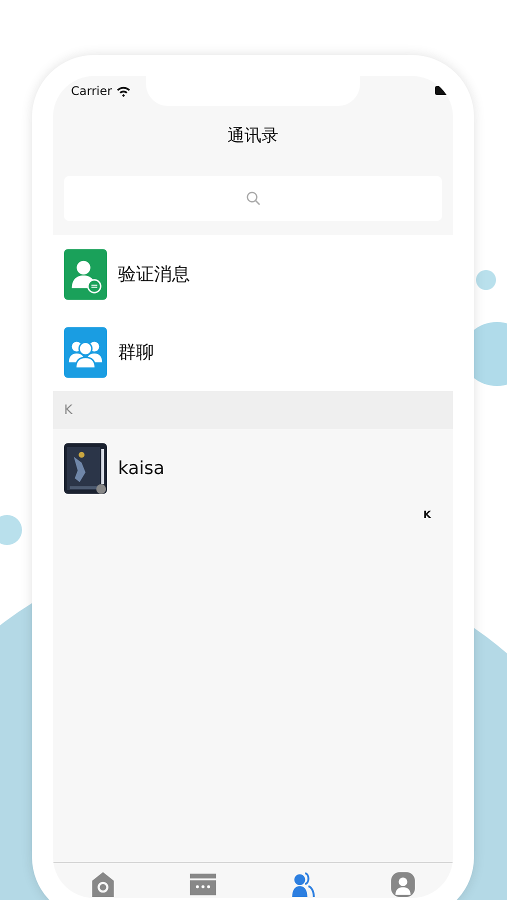  Describe the element at coordinates (253, 274) in the screenshot. I see `list-item: 验证消息` at that location.